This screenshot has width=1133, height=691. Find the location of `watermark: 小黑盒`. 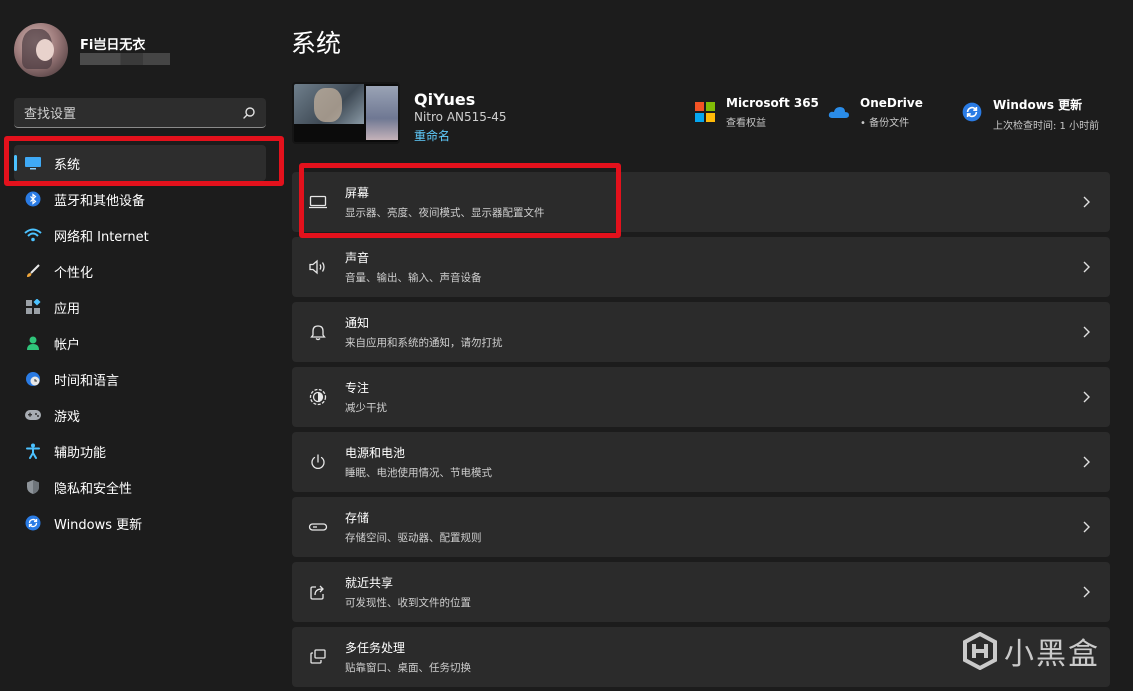

watermark: 小黑盒 is located at coordinates (1031, 651).